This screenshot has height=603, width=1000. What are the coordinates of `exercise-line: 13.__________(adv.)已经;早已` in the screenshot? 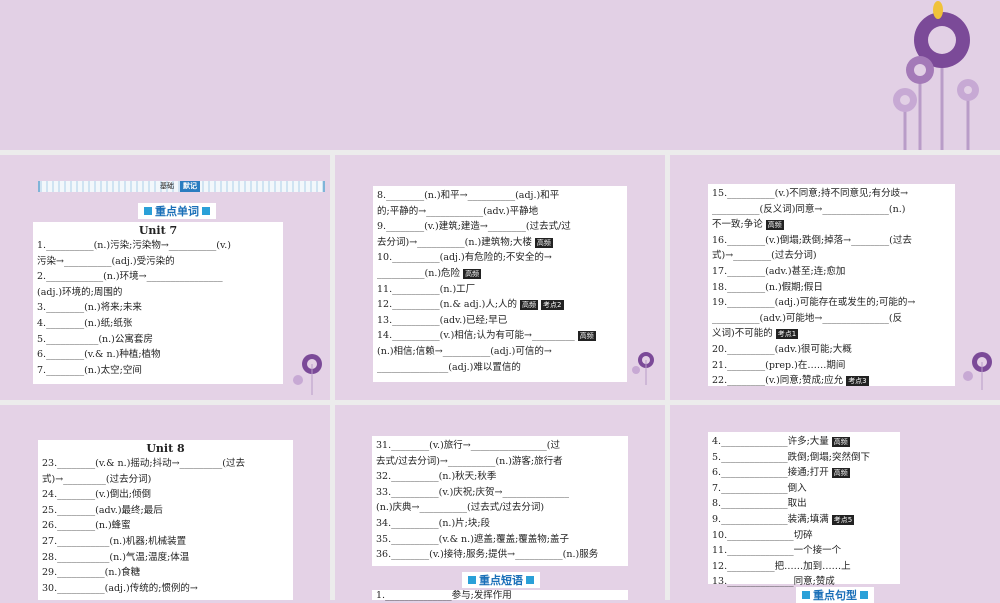 It's located at (442, 320).